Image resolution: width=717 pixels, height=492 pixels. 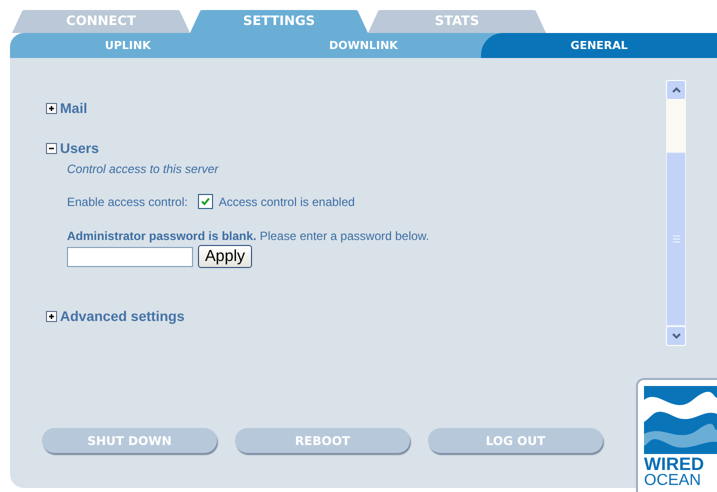 What do you see at coordinates (129, 440) in the screenshot?
I see `action-button: SHUT DOWN` at bounding box center [129, 440].